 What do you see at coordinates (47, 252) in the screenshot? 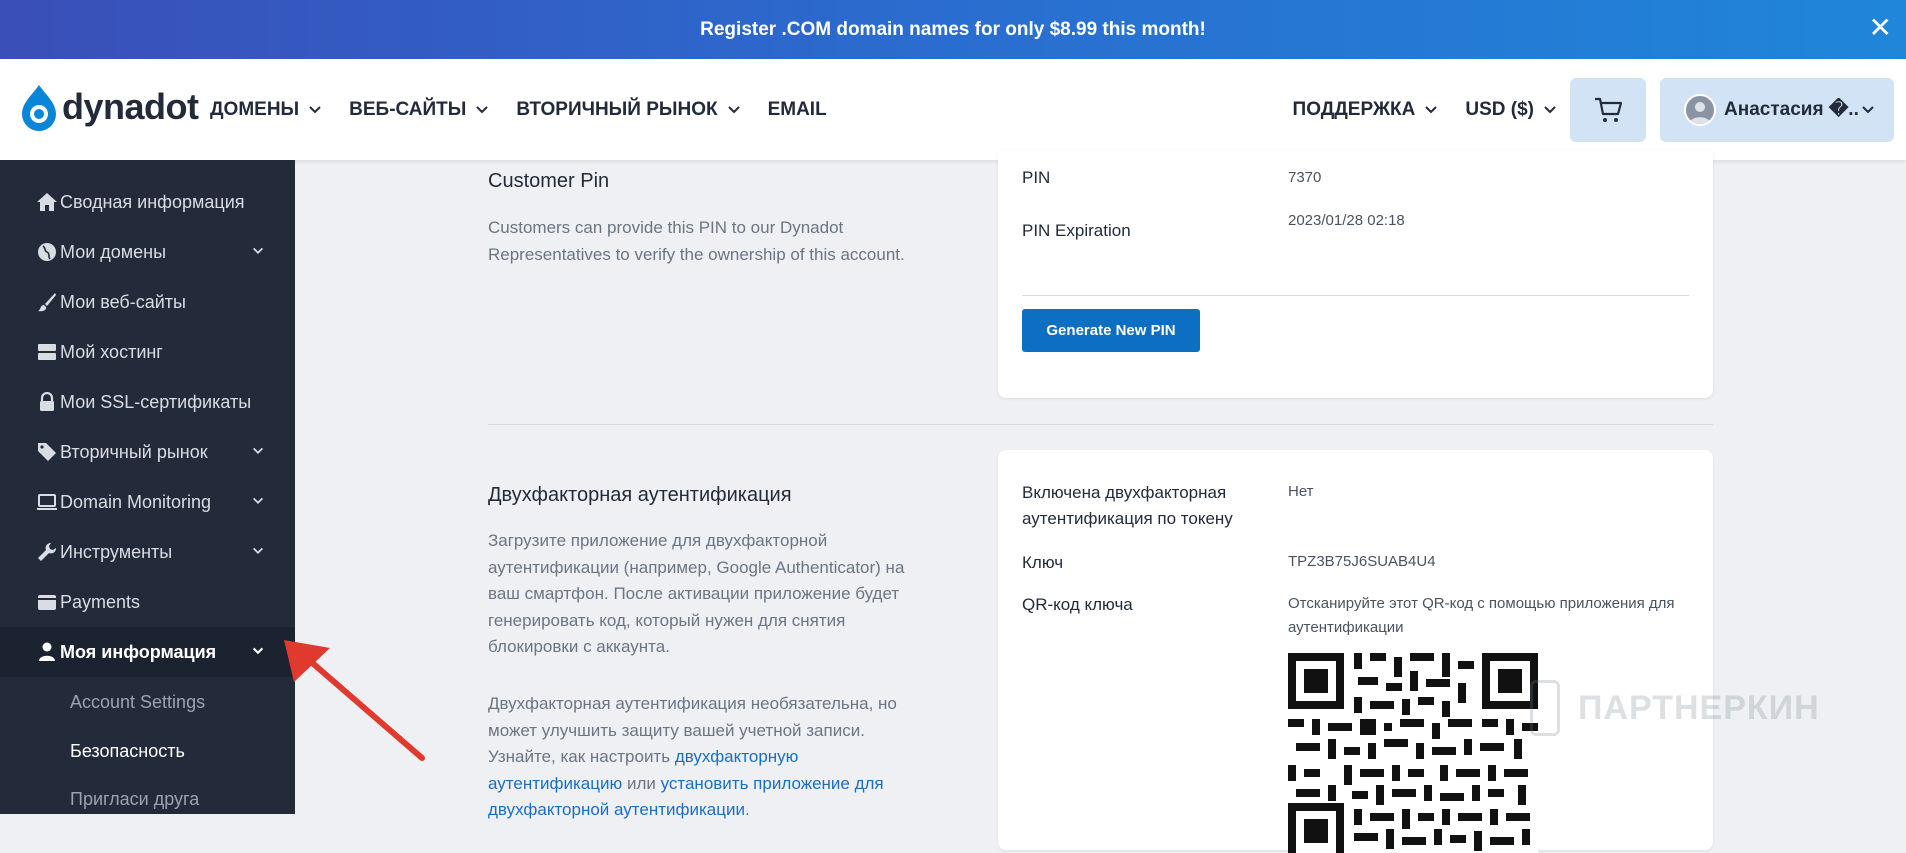
I see `globe-icon` at bounding box center [47, 252].